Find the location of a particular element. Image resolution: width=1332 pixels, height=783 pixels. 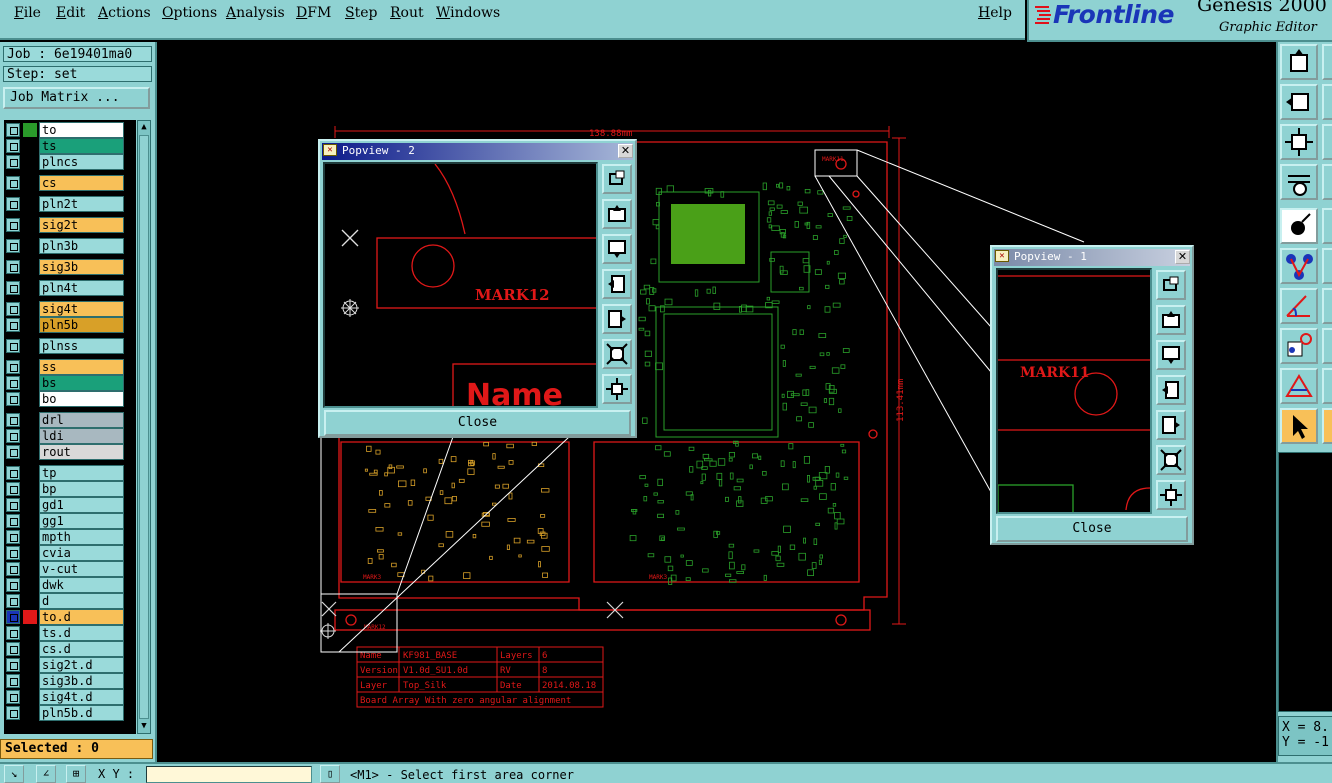

popview-1-close-button: Close is located at coordinates (1092, 529).